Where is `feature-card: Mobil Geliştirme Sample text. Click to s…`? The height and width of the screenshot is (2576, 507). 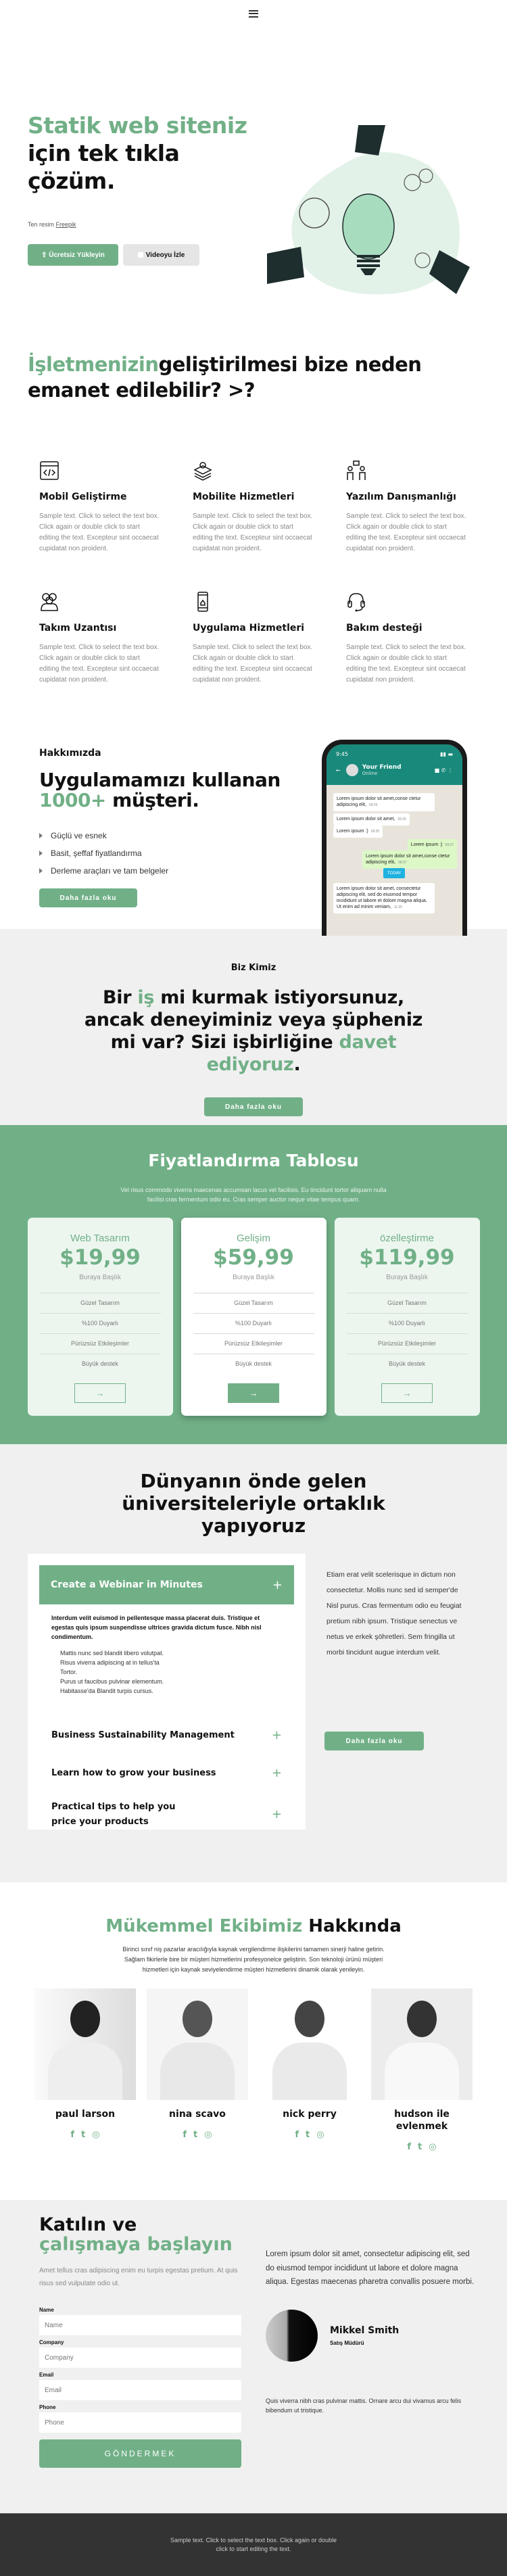 feature-card: Mobil Geliştirme Sample text. Click to s… is located at coordinates (116, 507).